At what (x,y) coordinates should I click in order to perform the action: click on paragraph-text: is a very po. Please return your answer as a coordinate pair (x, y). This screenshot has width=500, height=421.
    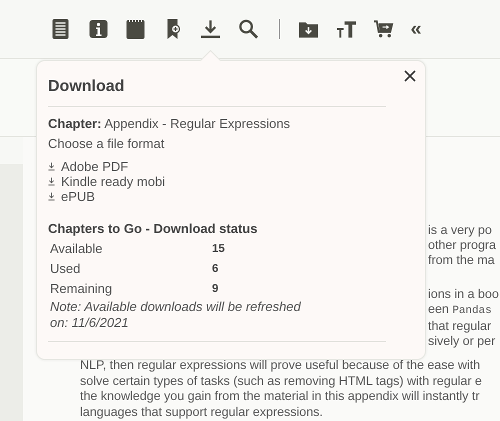
    Looking at the image, I should click on (460, 230).